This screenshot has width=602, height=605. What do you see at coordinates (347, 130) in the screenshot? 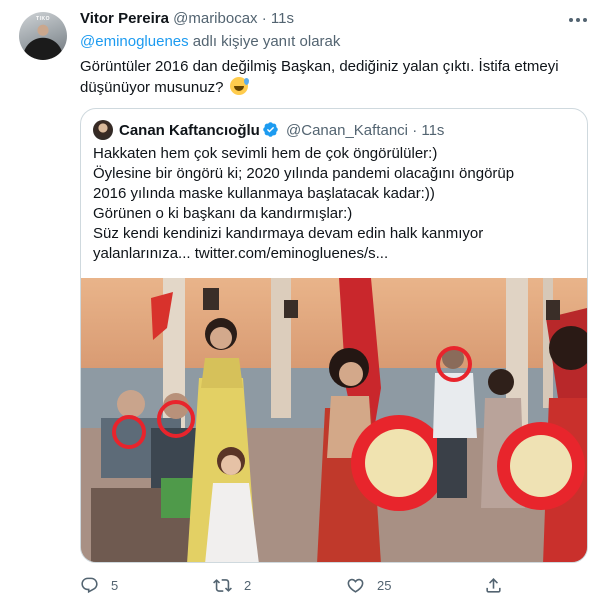
I see `quoted-author-handle: @Canan_Kaftanci` at bounding box center [347, 130].